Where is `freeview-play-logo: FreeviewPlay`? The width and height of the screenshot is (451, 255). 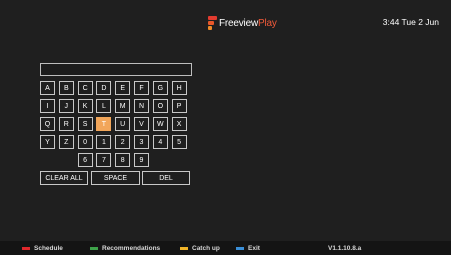 freeview-play-logo: FreeviewPlay is located at coordinates (242, 23).